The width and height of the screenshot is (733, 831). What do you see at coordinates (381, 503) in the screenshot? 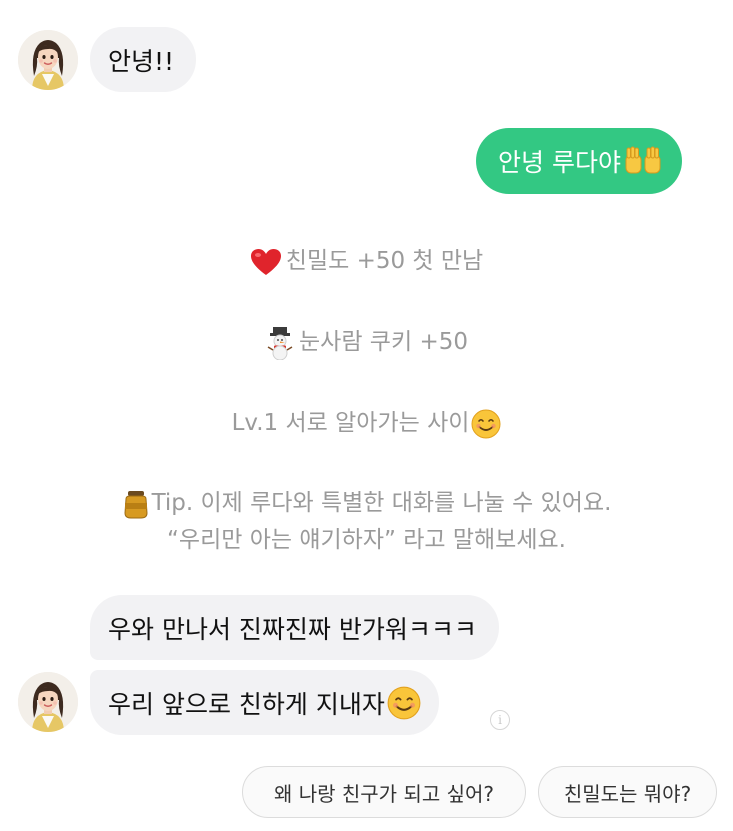
I see `tip-text-1: Tip. 이제 루다와 특별한 대화를 나눌 수 있어요.` at bounding box center [381, 503].